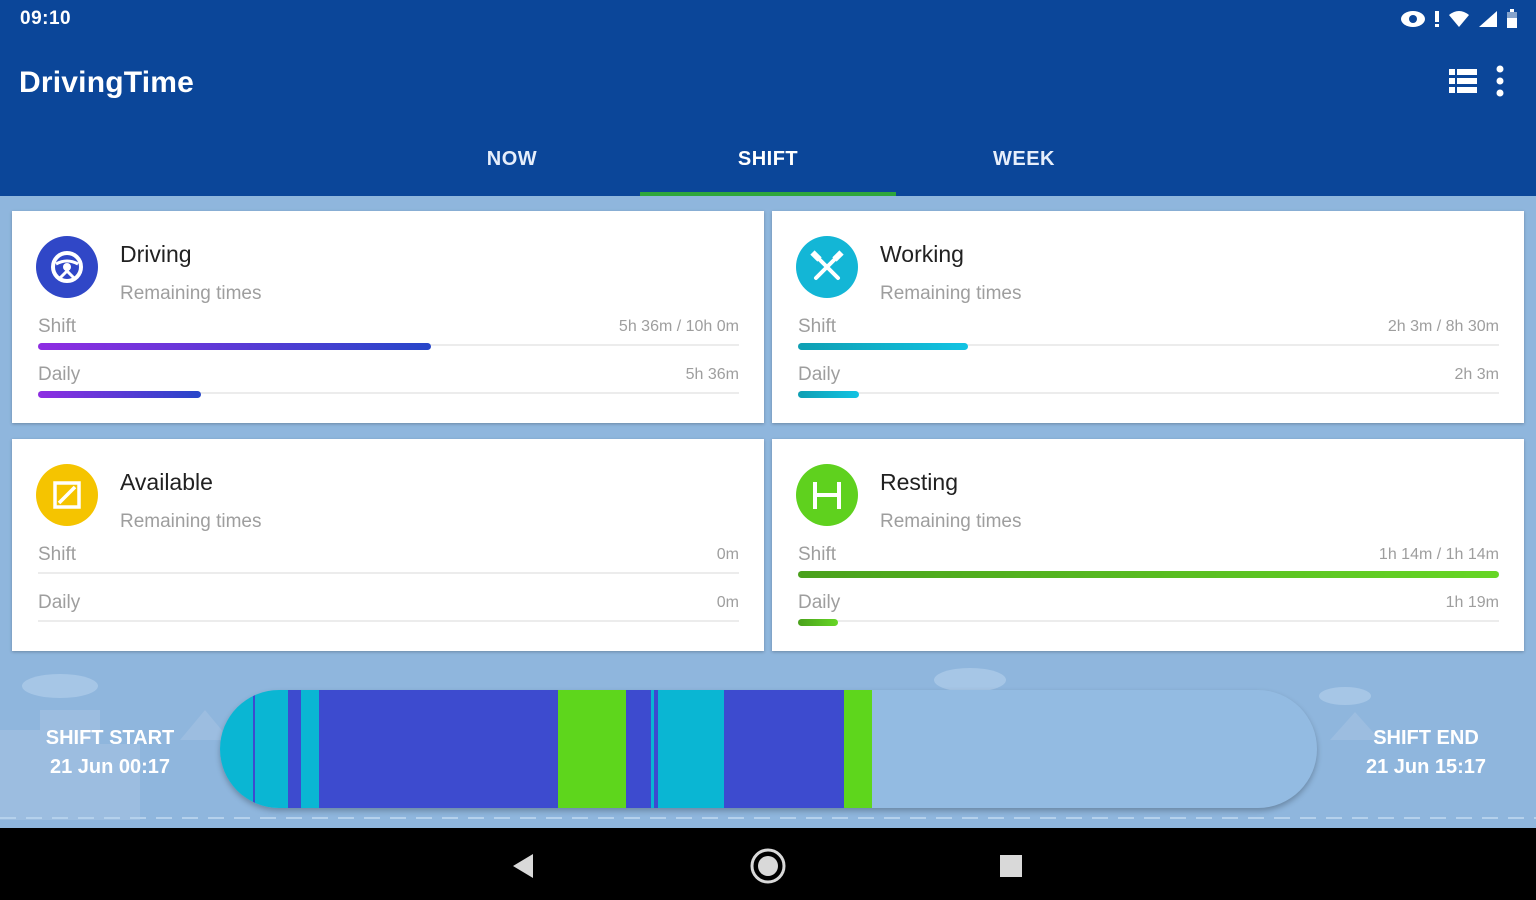 The height and width of the screenshot is (900, 1536). What do you see at coordinates (1024, 161) in the screenshot?
I see `tab-week: WEEK` at bounding box center [1024, 161].